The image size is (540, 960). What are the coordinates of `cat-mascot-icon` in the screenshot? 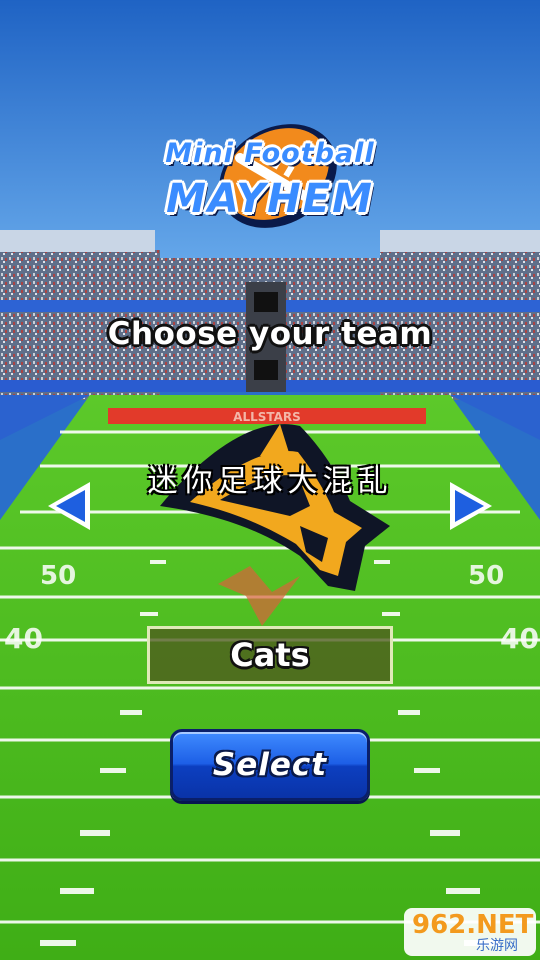 It's located at (275, 525).